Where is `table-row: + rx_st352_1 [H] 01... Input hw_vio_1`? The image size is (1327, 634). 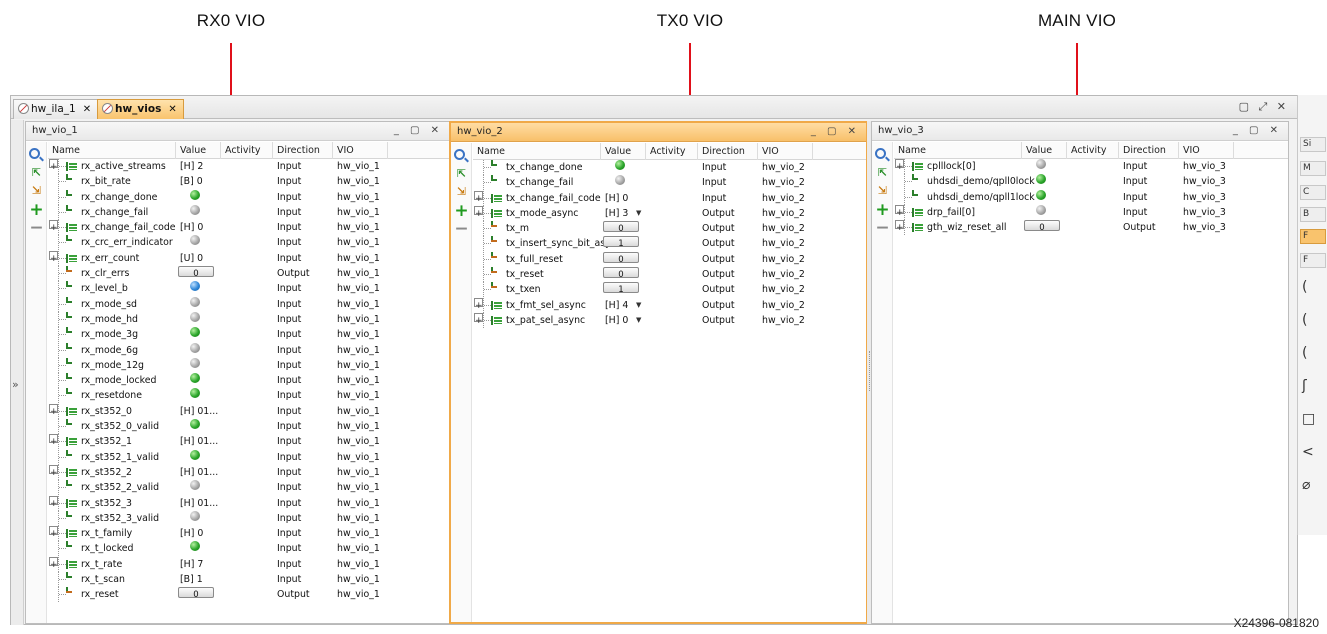 table-row: + rx_st352_1 [H] 01... Input hw_vio_1 is located at coordinates (248, 442).